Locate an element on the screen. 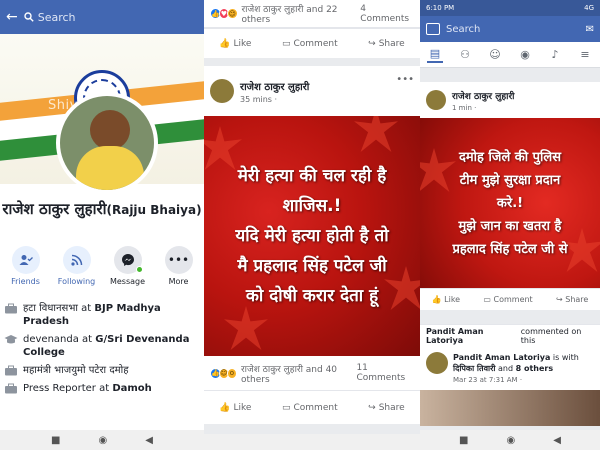 The height and width of the screenshot is (450, 600). graduation-cap-icon is located at coordinates (11, 339).